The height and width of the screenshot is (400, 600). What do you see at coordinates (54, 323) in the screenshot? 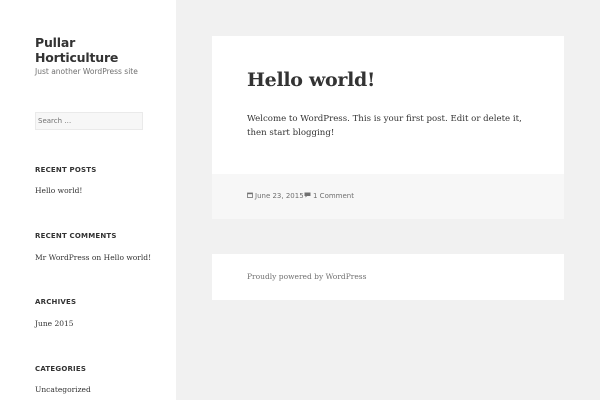
I see `archive-link: June 2015` at bounding box center [54, 323].